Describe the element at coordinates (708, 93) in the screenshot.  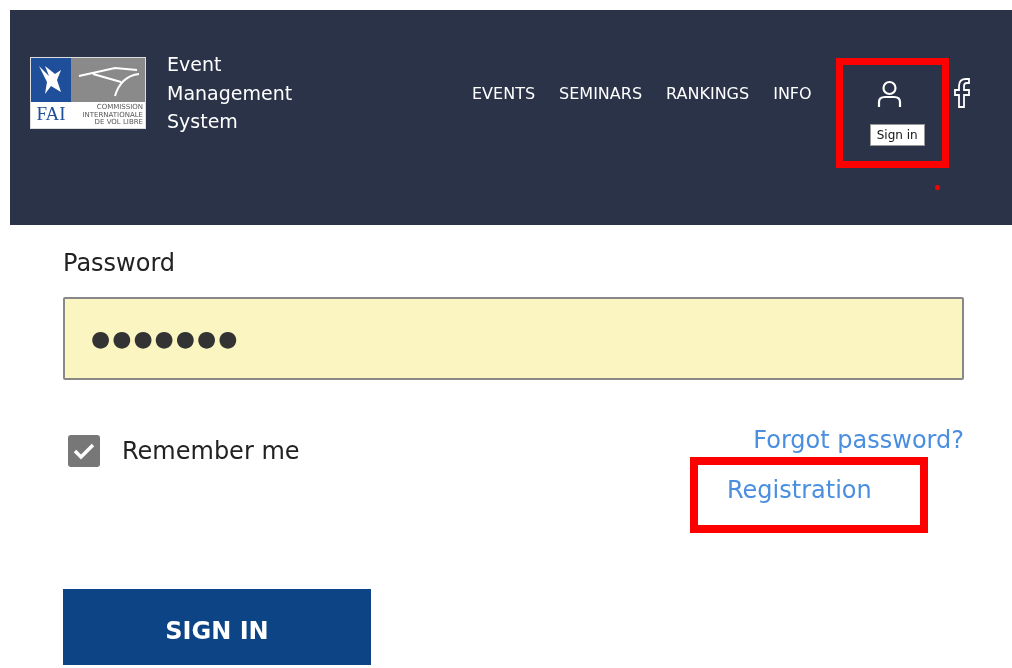
I see `nav-link: RANKINGS` at that location.